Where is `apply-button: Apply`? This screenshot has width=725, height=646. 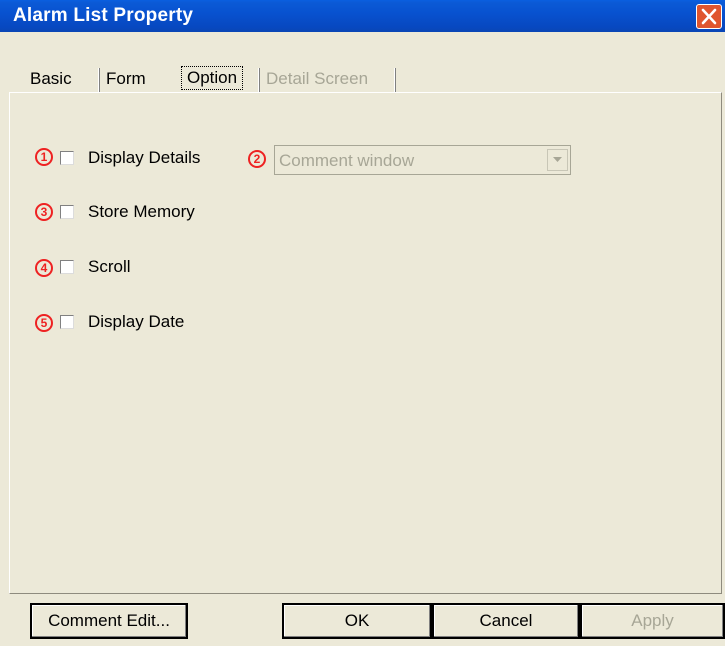
apply-button: Apply is located at coordinates (652, 621).